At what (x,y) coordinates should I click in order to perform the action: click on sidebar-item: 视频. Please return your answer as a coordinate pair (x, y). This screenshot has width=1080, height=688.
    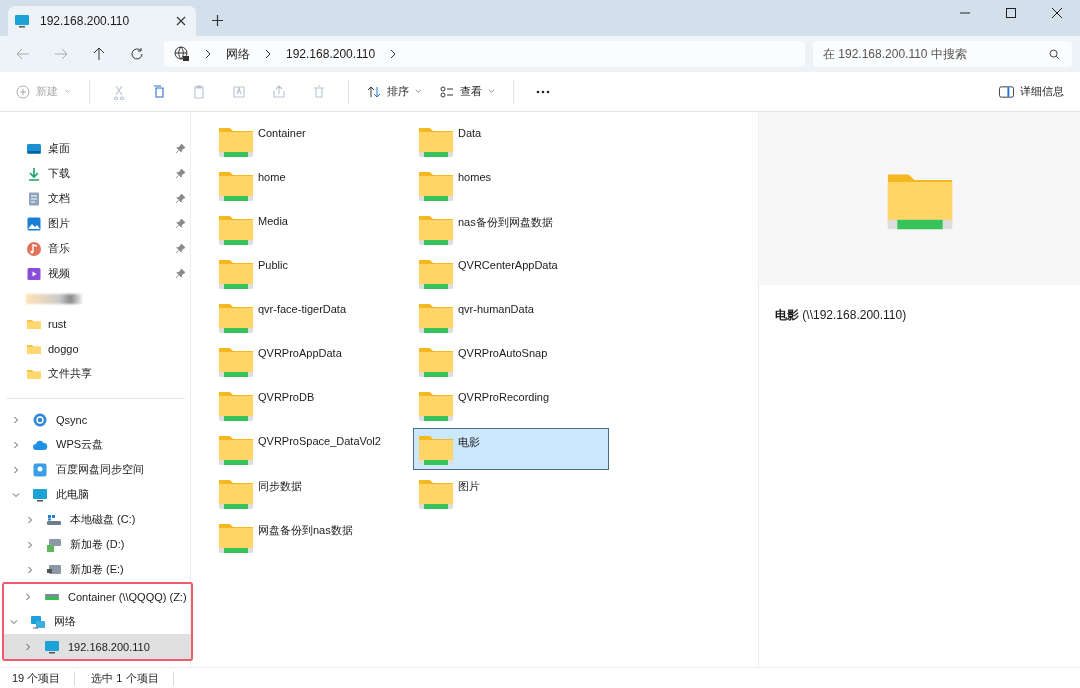
    Looking at the image, I should click on (99, 273).